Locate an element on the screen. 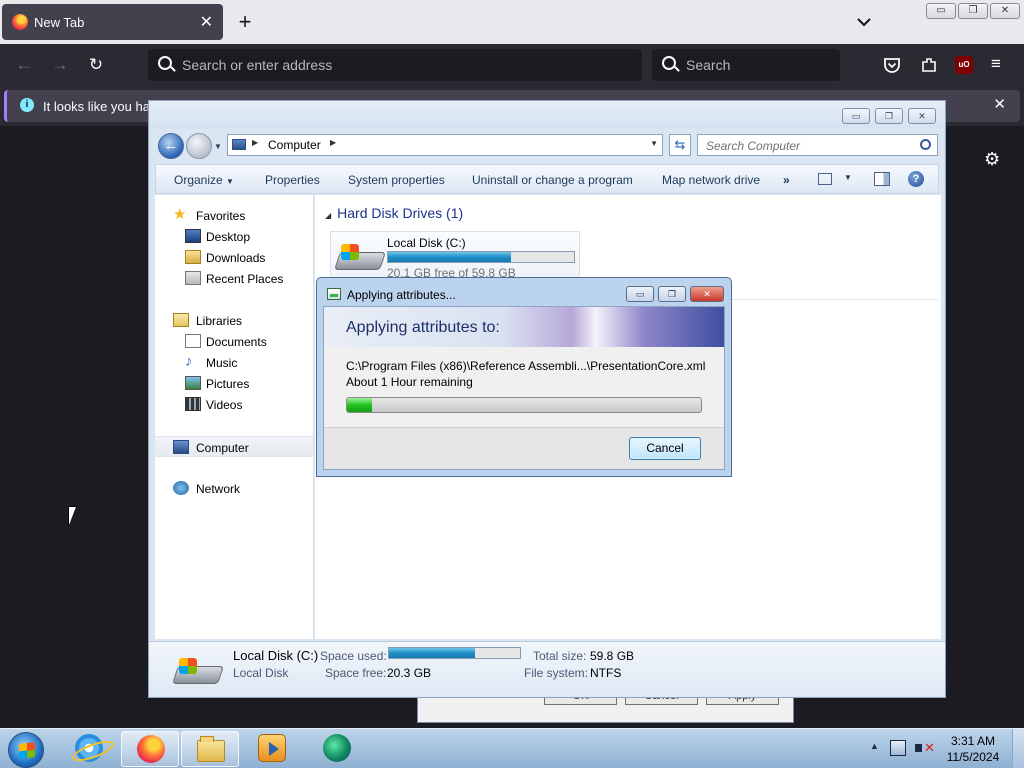  taskbar-internet-explorer is located at coordinates (89, 749).